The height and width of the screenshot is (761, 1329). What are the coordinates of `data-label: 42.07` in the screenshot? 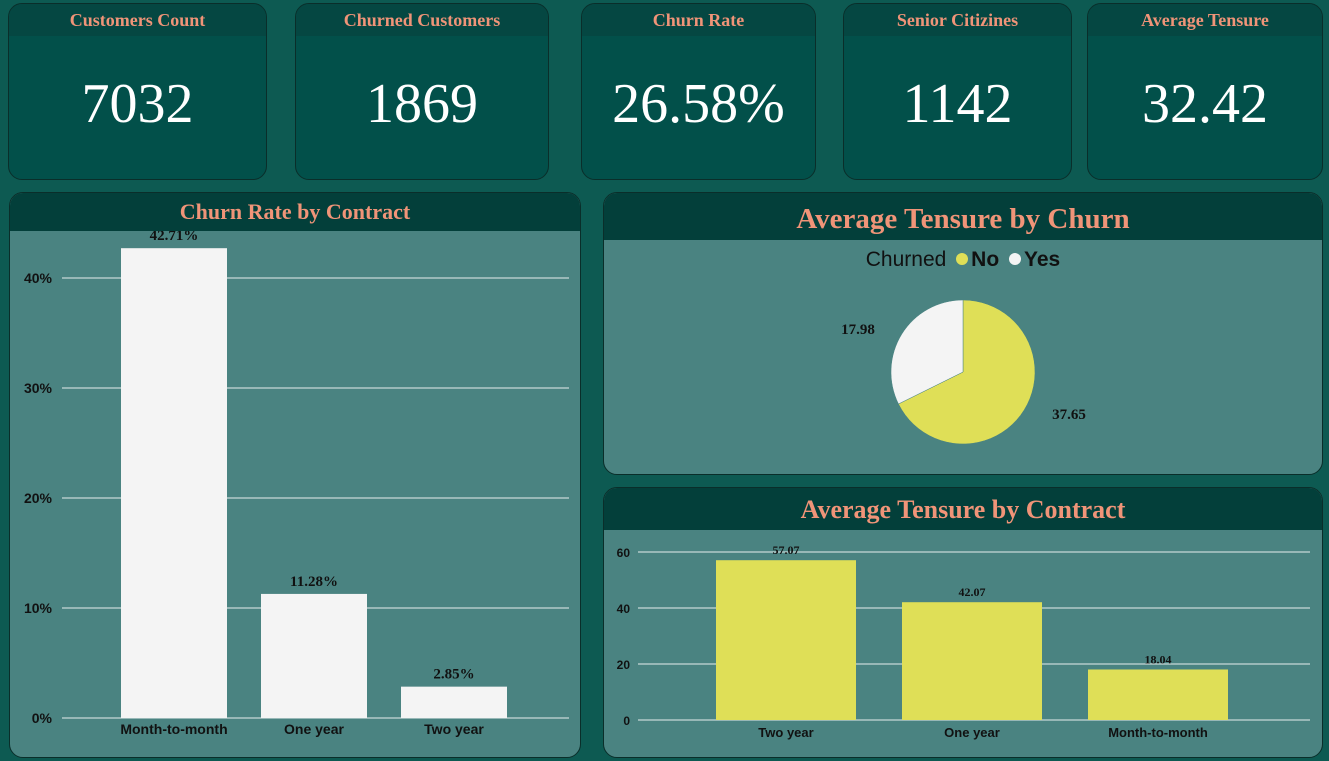 It's located at (972, 592).